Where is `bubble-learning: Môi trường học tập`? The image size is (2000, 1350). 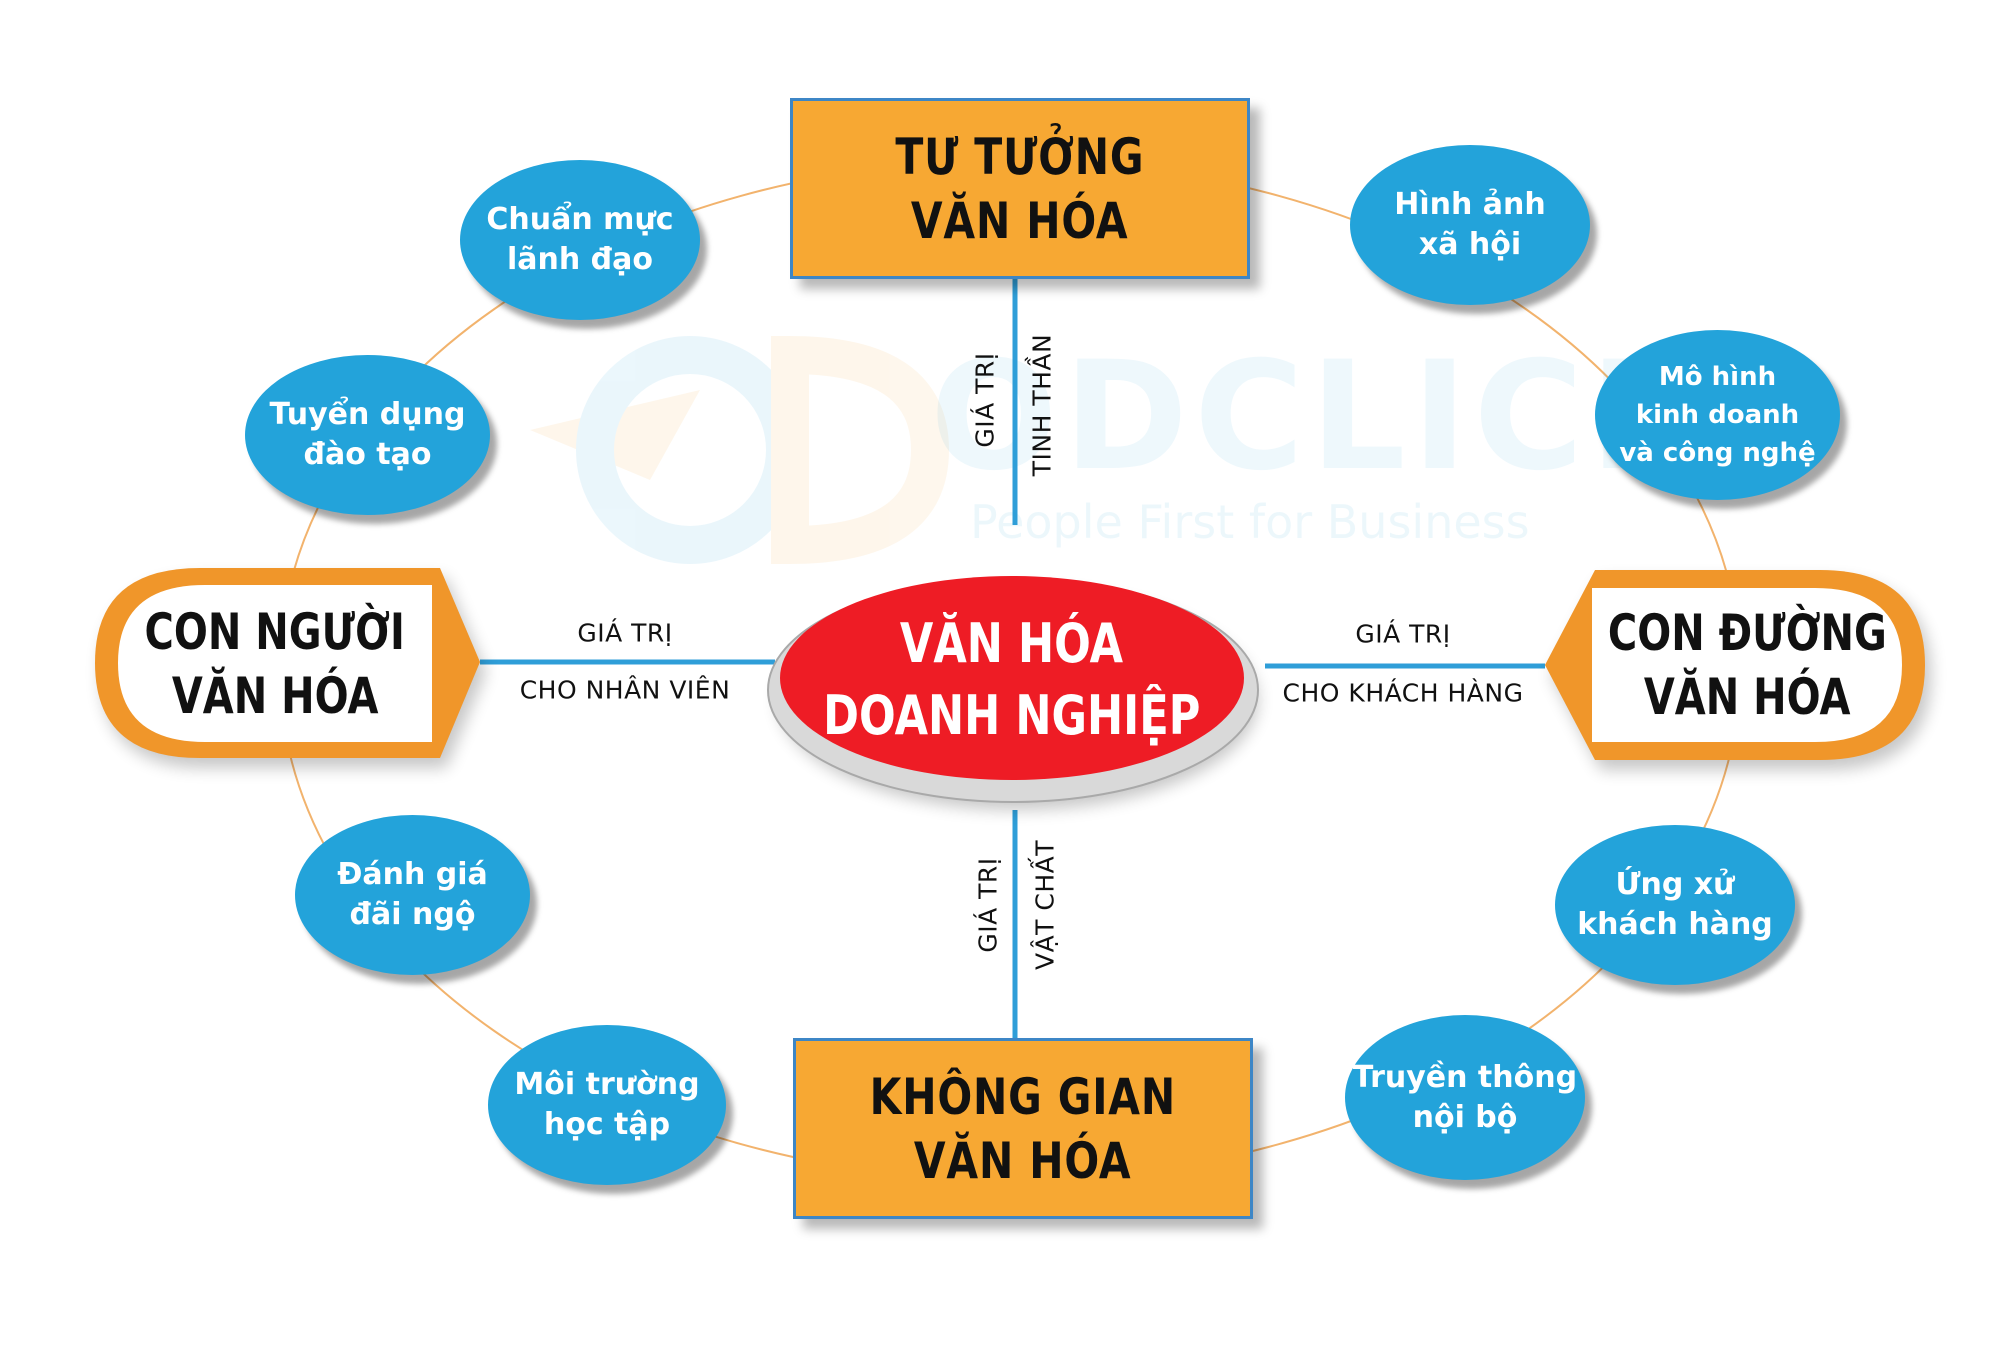 bubble-learning: Môi trường học tập is located at coordinates (607, 1105).